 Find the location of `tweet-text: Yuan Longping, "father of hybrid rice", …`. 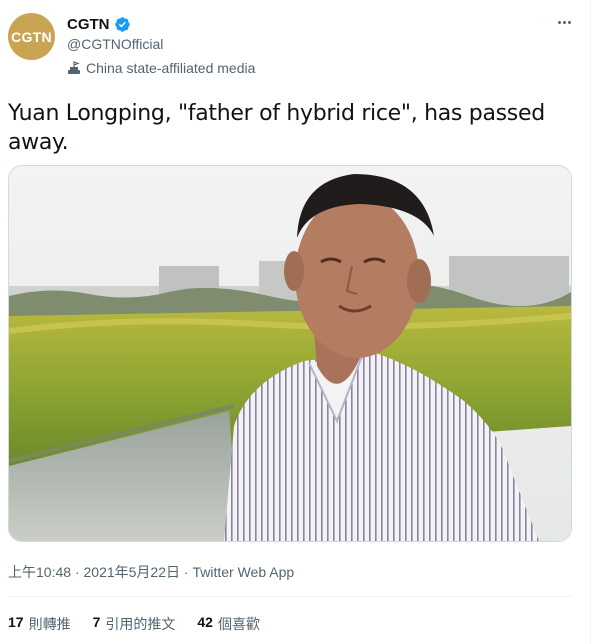

tweet-text: Yuan Longping, "father of hybrid rice", … is located at coordinates (276, 128).